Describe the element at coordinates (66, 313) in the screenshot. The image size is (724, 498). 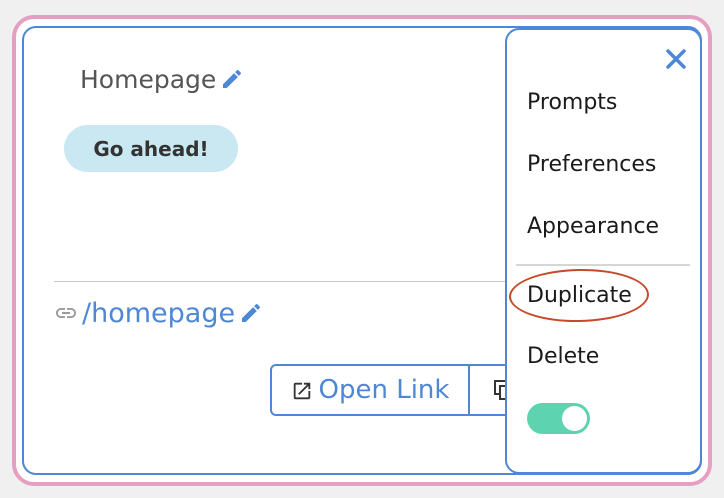
I see `link-icon` at that location.